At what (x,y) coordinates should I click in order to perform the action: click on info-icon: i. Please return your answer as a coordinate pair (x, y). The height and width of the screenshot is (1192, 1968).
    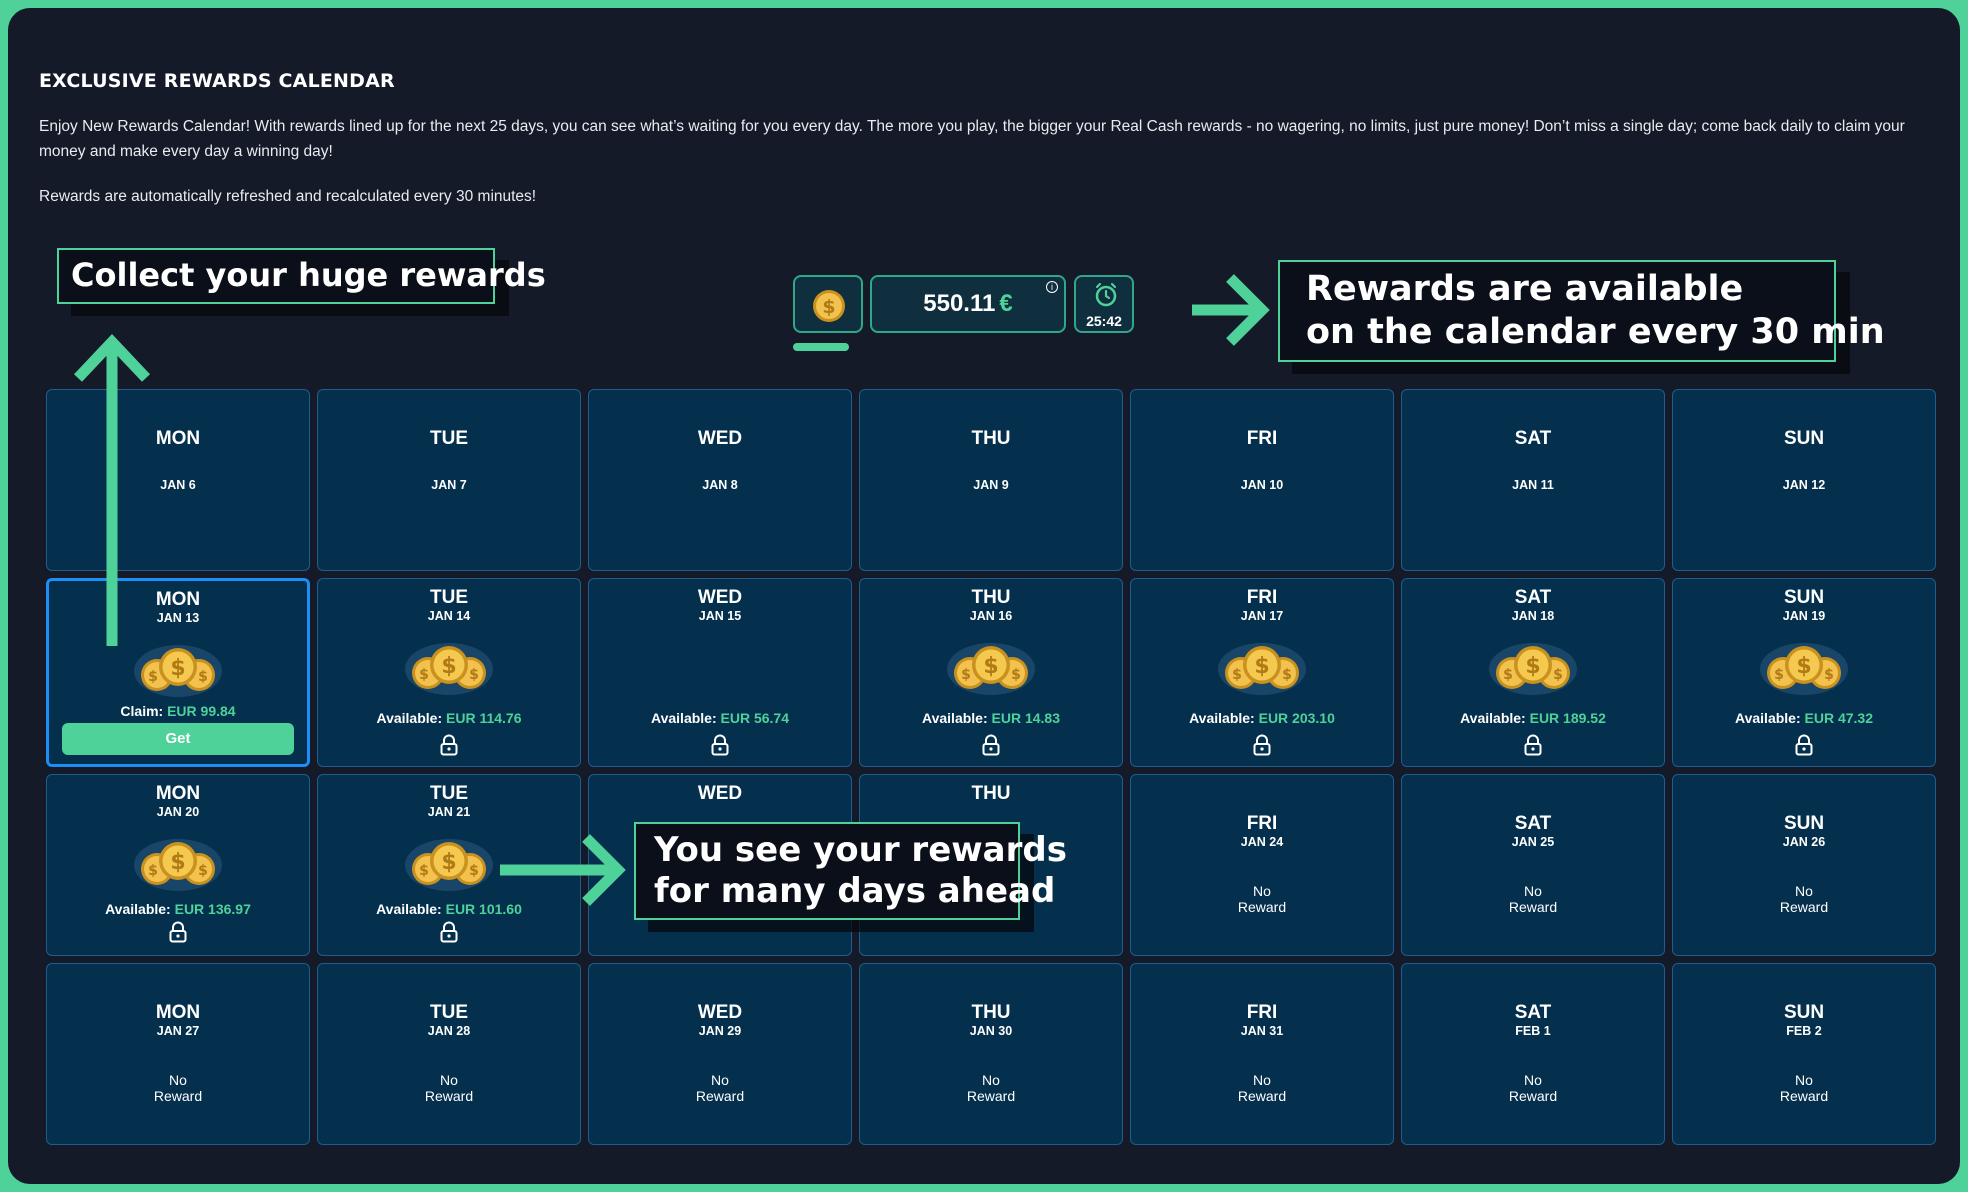
    Looking at the image, I should click on (1052, 287).